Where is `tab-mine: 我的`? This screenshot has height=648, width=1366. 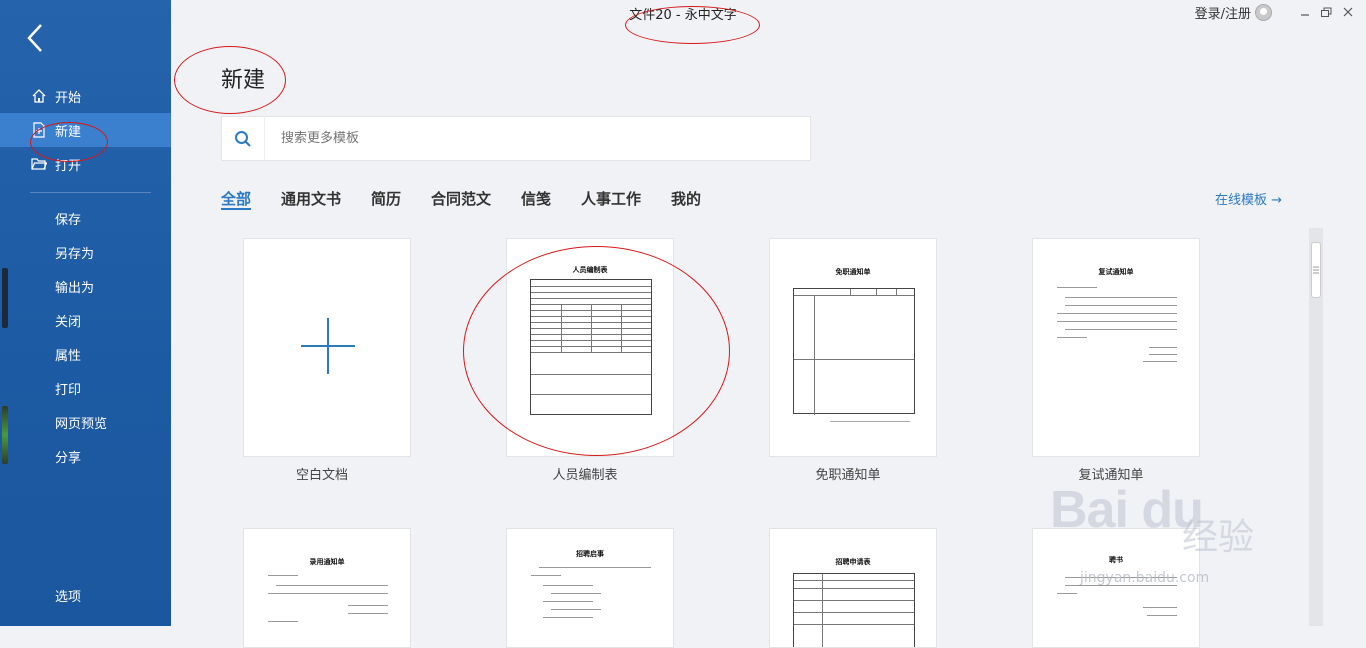 tab-mine: 我的 is located at coordinates (686, 198).